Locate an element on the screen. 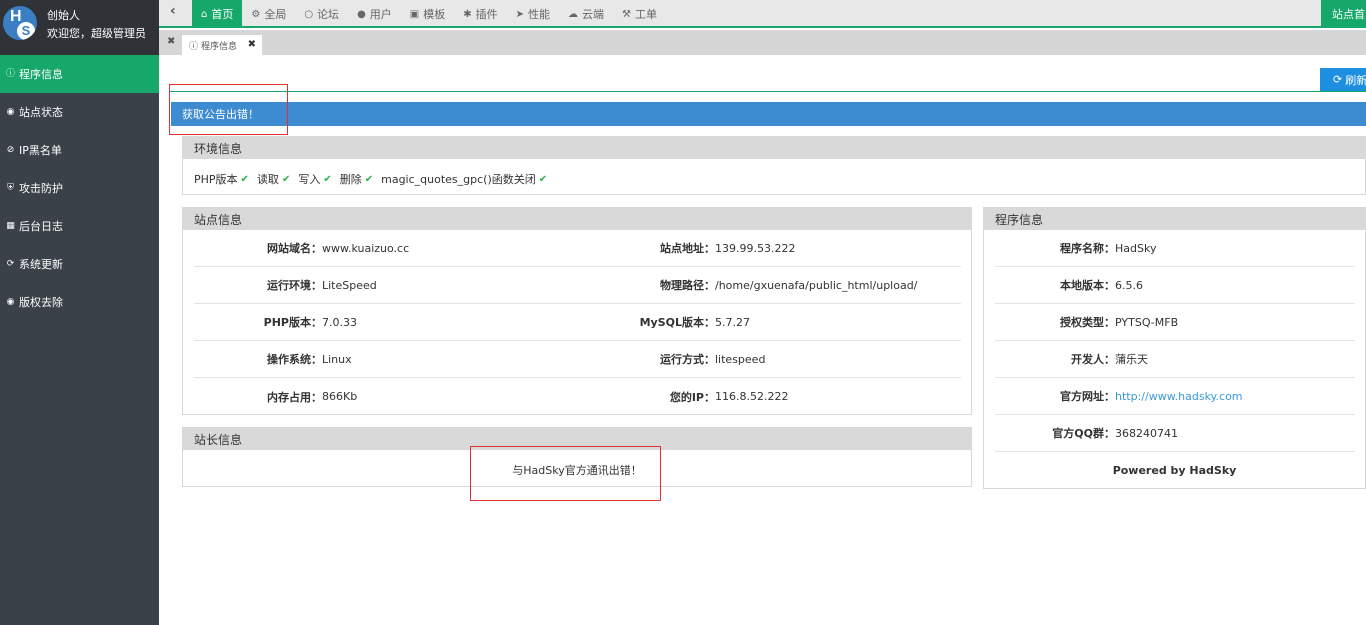  row-value: 7.0.33 is located at coordinates (339, 322).